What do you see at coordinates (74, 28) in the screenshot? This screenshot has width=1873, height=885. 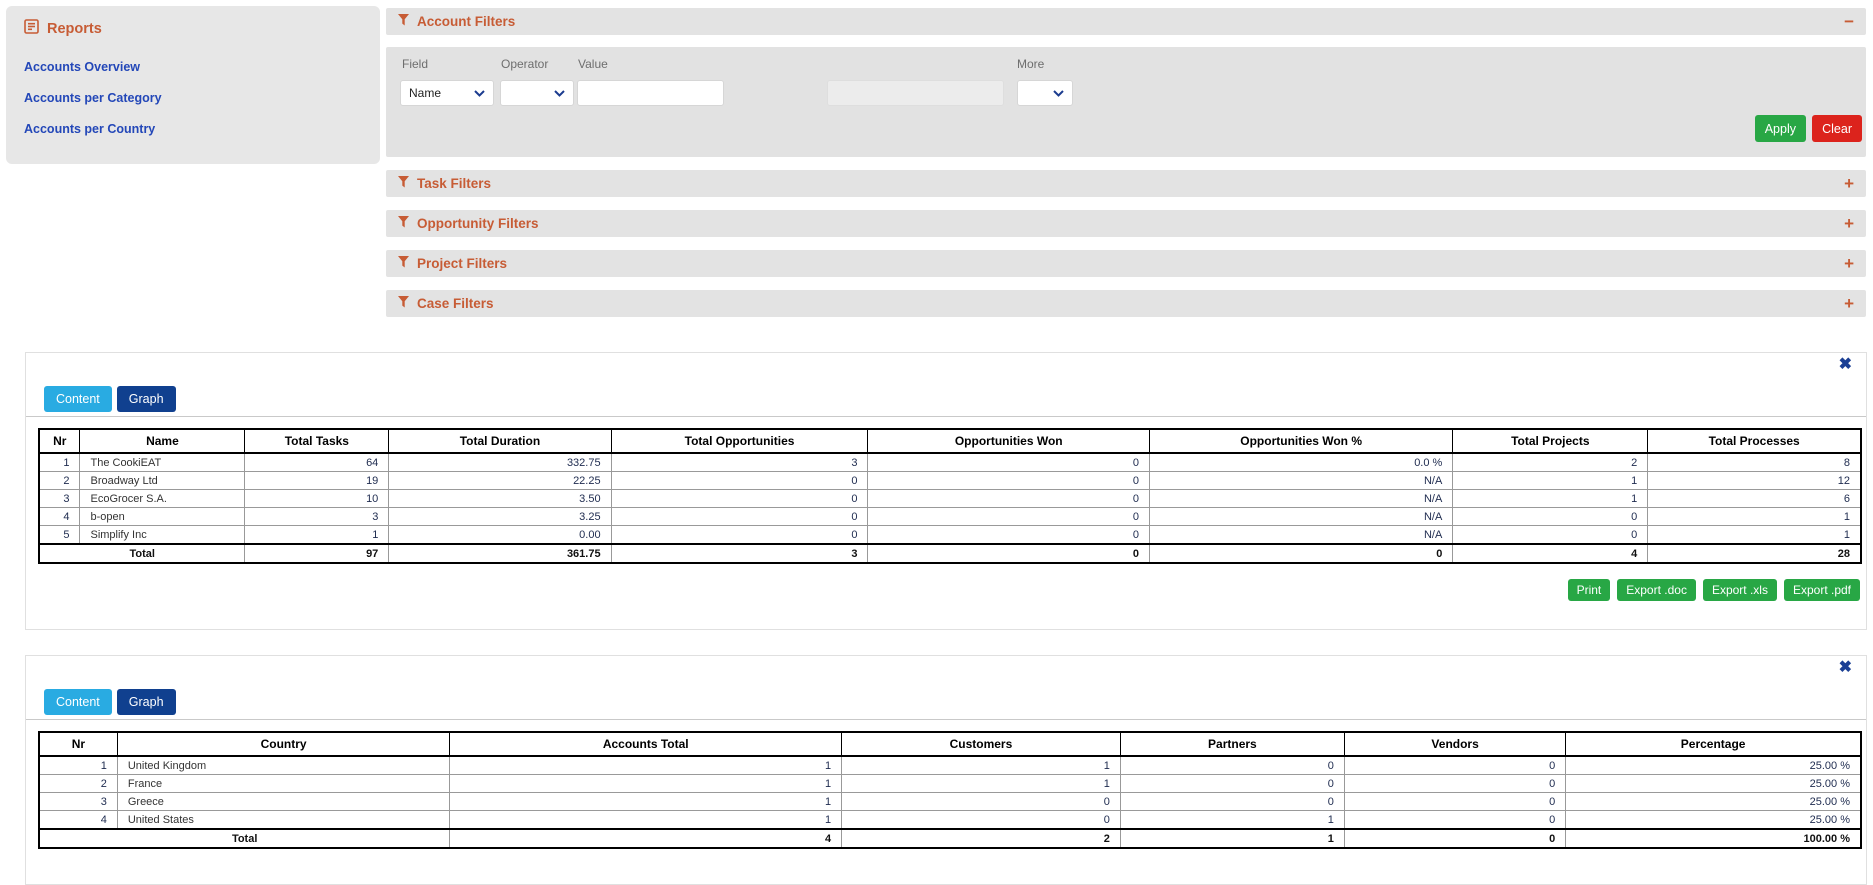 I see `sidebar-title-label: Reports` at bounding box center [74, 28].